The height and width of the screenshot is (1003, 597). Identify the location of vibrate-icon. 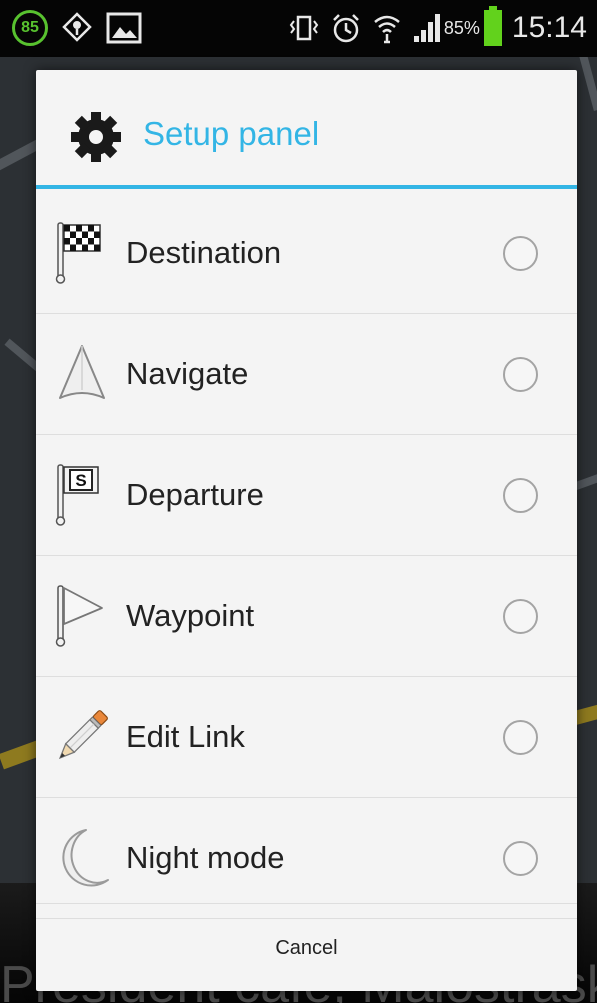
(304, 28).